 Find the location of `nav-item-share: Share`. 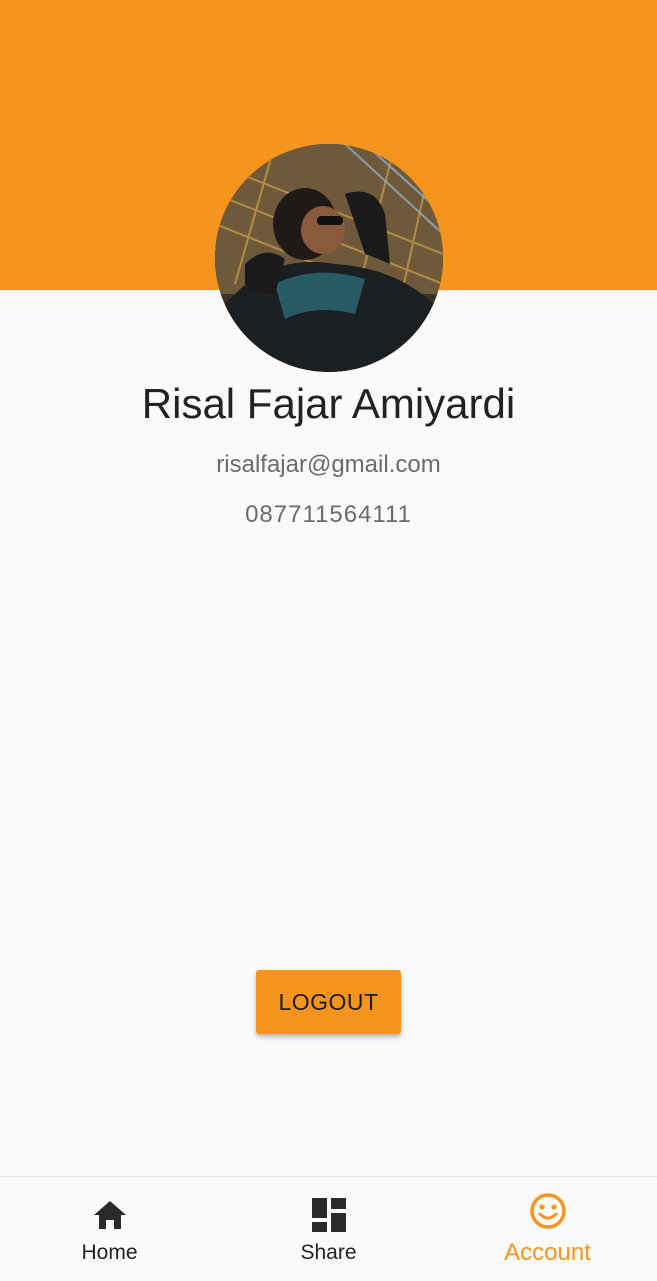

nav-item-share: Share is located at coordinates (328, 1229).